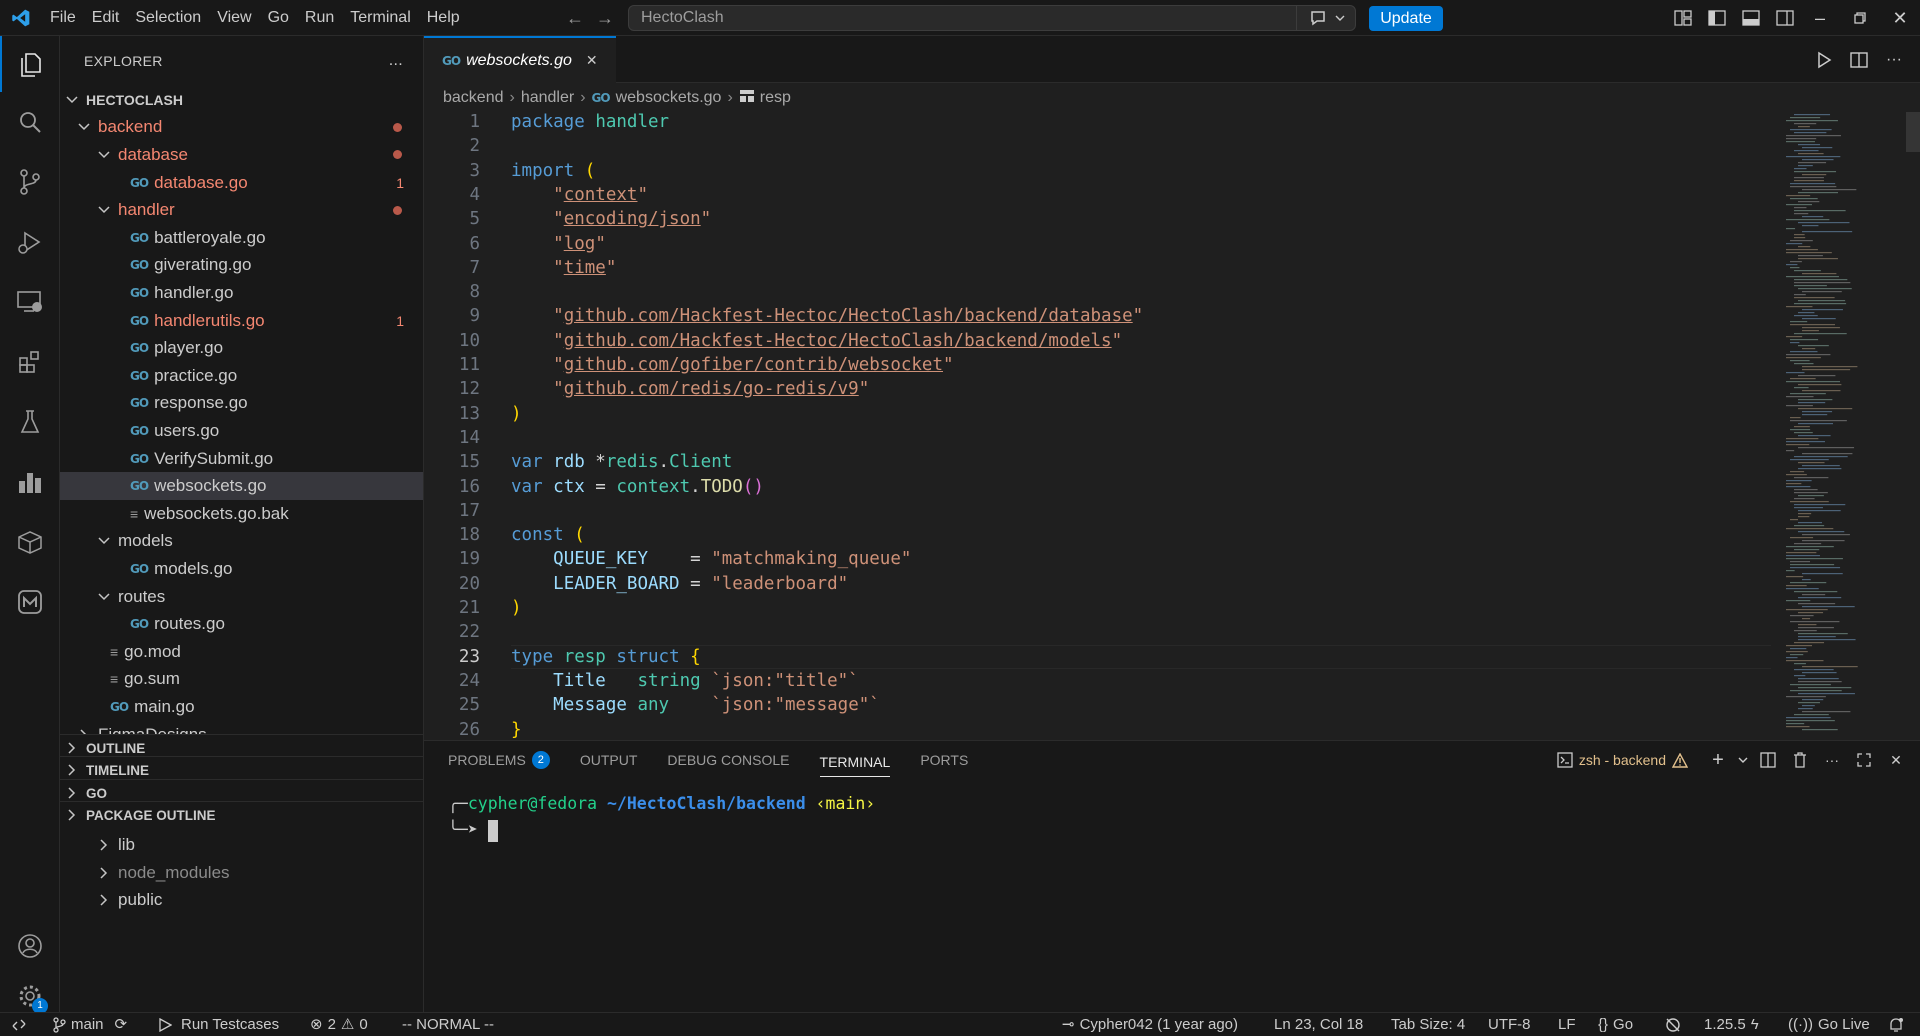 This screenshot has height=1036, width=1920. I want to click on go-live: ((·)) Go Live, so click(1829, 1024).